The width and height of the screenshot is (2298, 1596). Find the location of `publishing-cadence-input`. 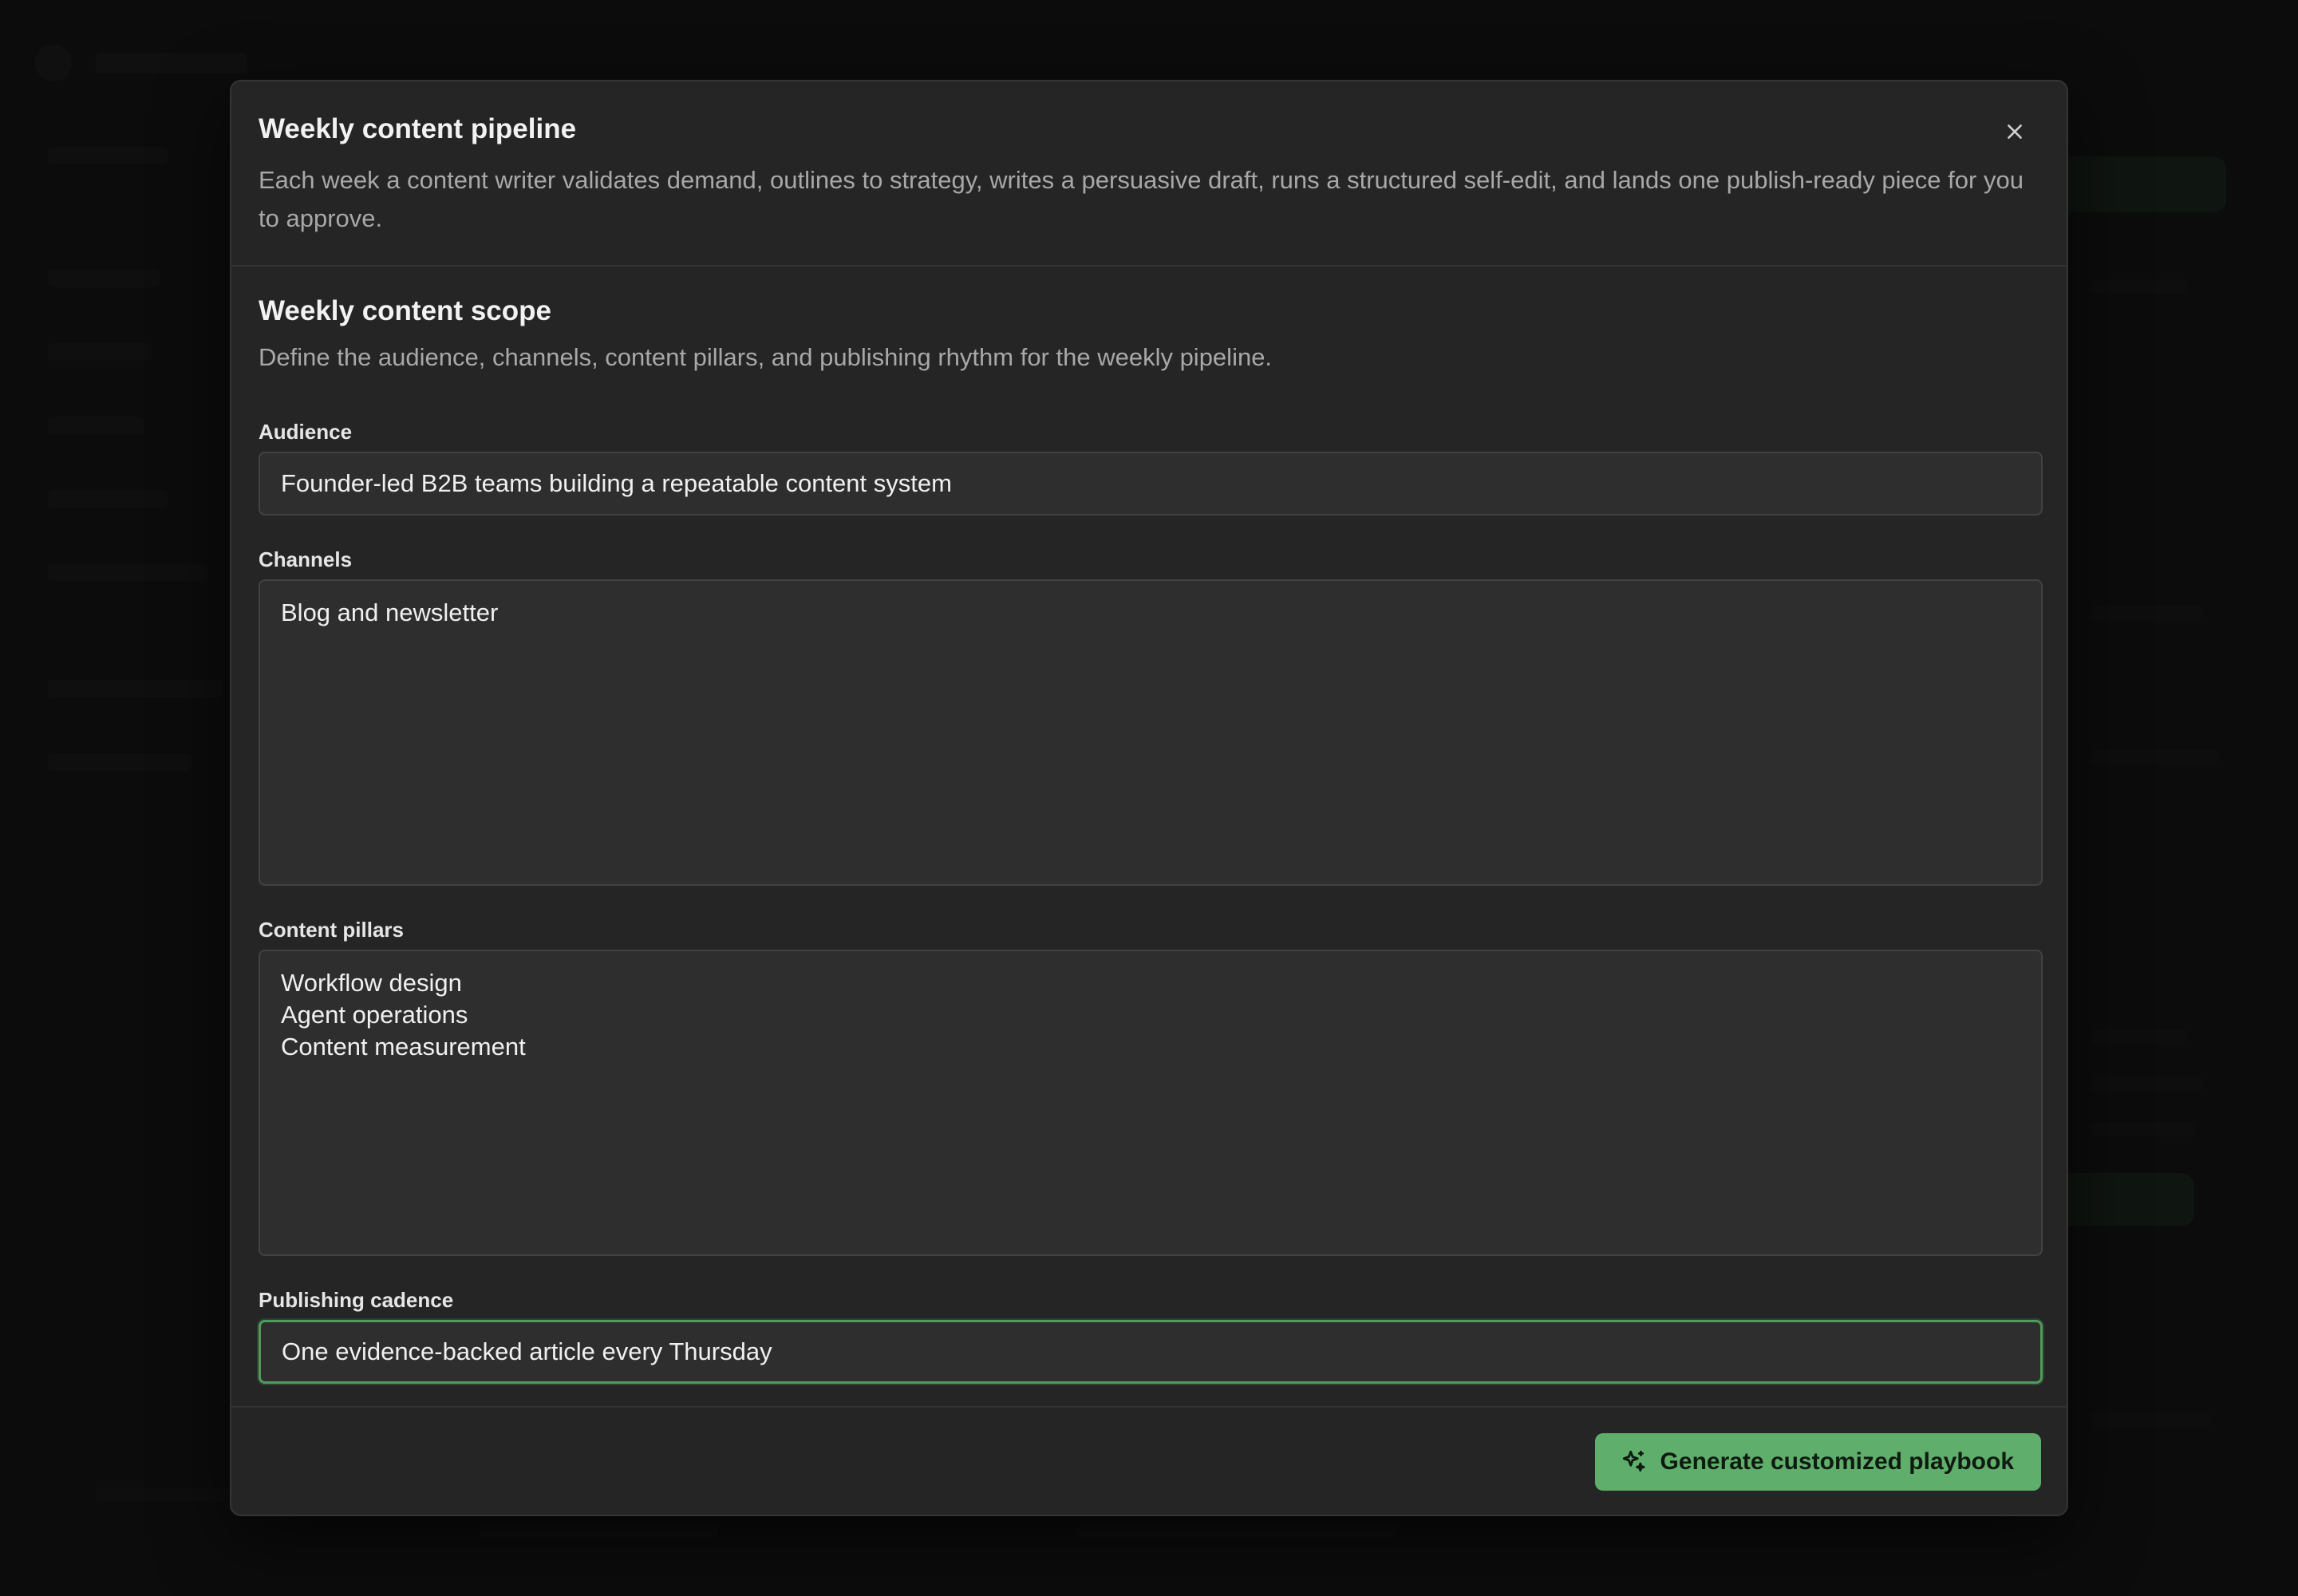

publishing-cadence-input is located at coordinates (1151, 1352).